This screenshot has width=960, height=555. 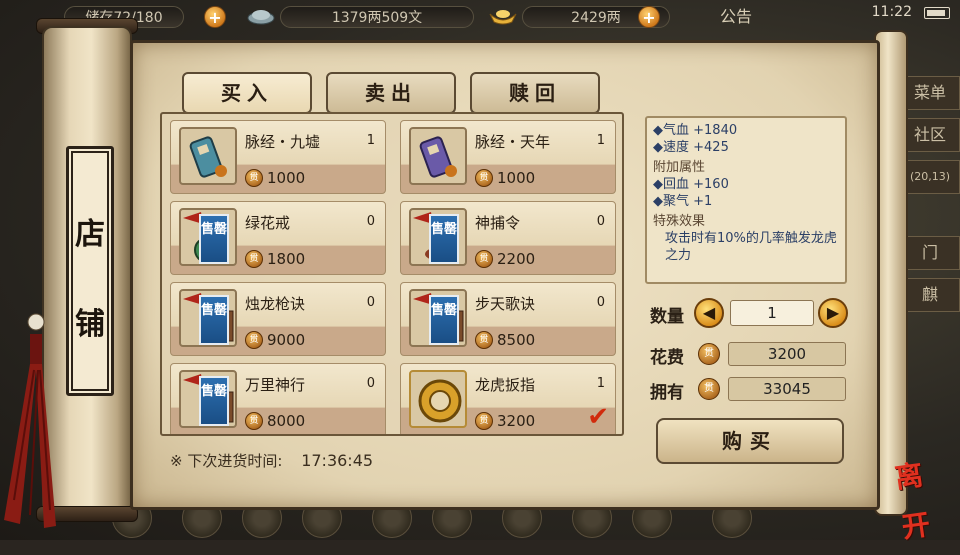 What do you see at coordinates (751, 247) in the screenshot?
I see `special-effect-text: 攻击时有10%的几率触发龙虎之力` at bounding box center [751, 247].